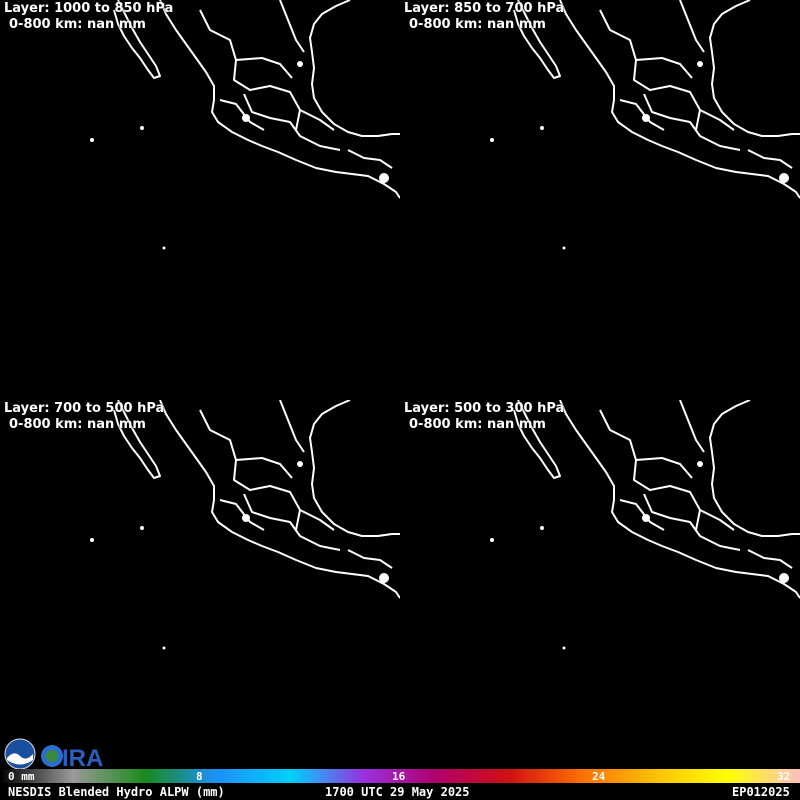 This screenshot has height=800, width=800. I want to click on layer-title: Layer: 850 to 700 hPa, so click(484, 8).